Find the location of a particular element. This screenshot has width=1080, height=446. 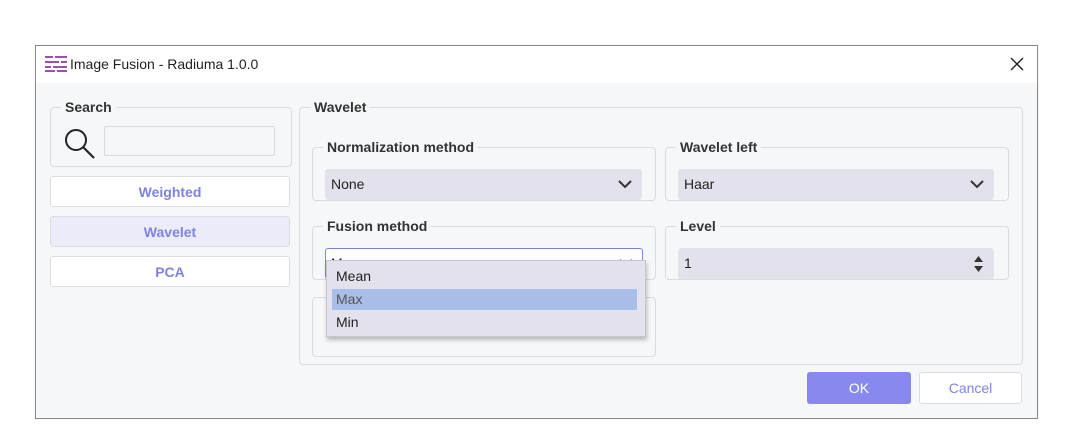

close-icon is located at coordinates (1017, 64).